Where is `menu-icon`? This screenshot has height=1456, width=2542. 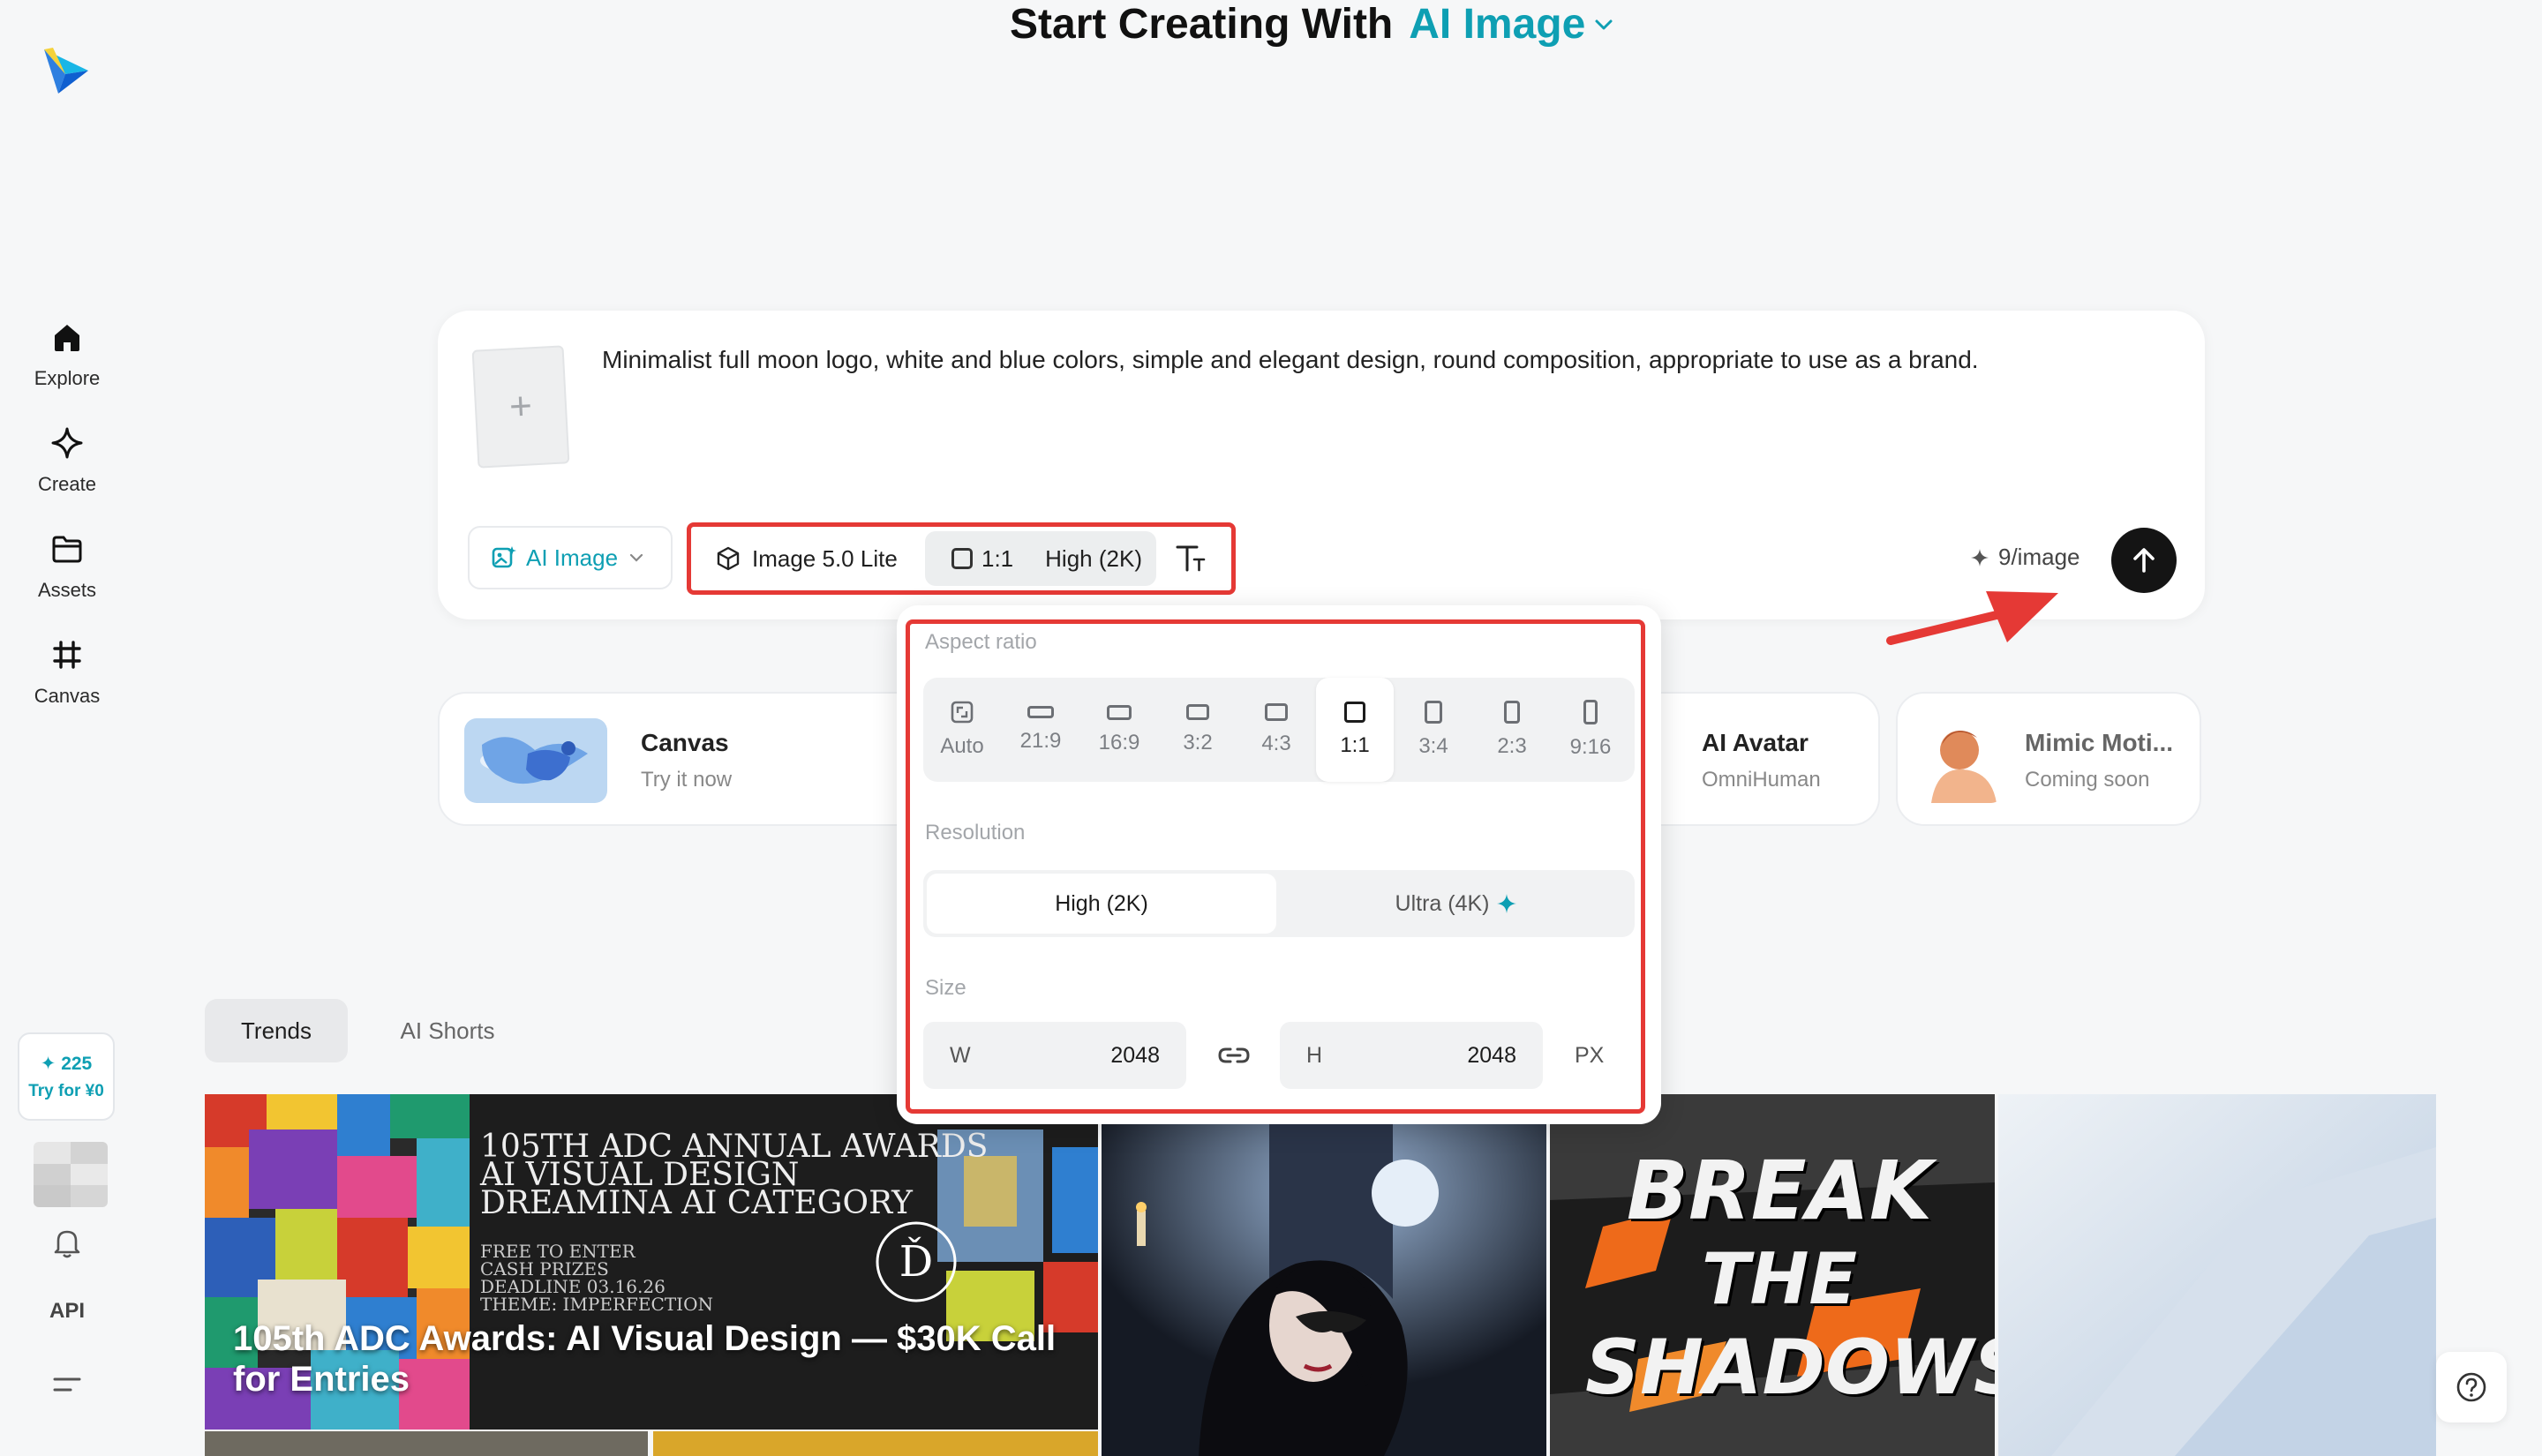
menu-icon is located at coordinates (67, 1384).